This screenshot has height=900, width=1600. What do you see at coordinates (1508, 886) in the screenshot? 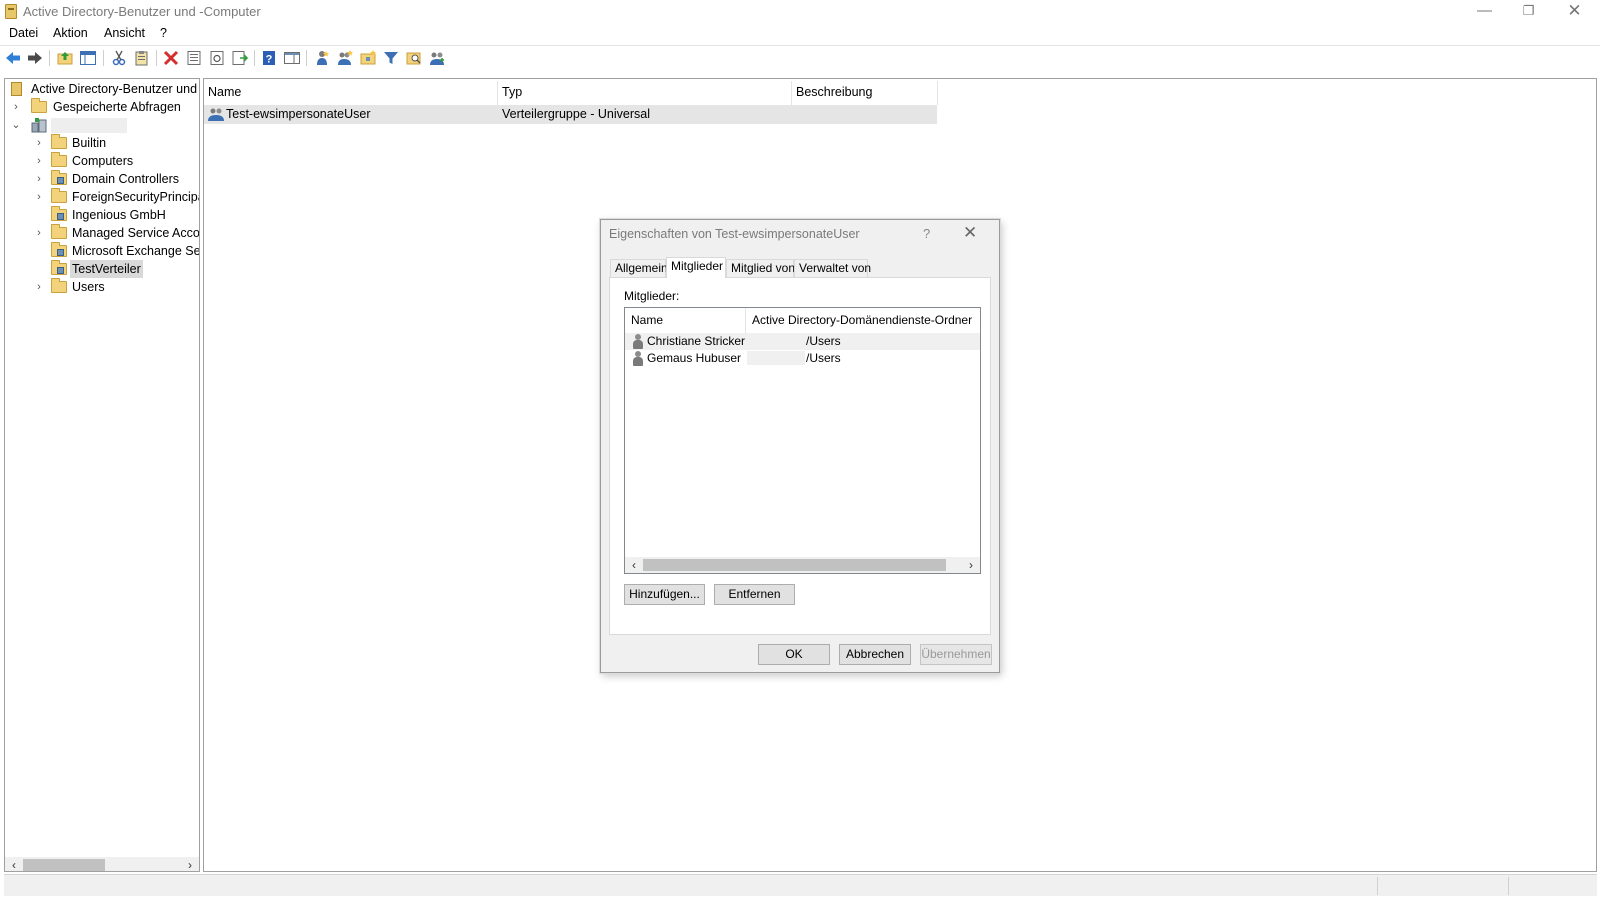
I see `status-divider` at bounding box center [1508, 886].